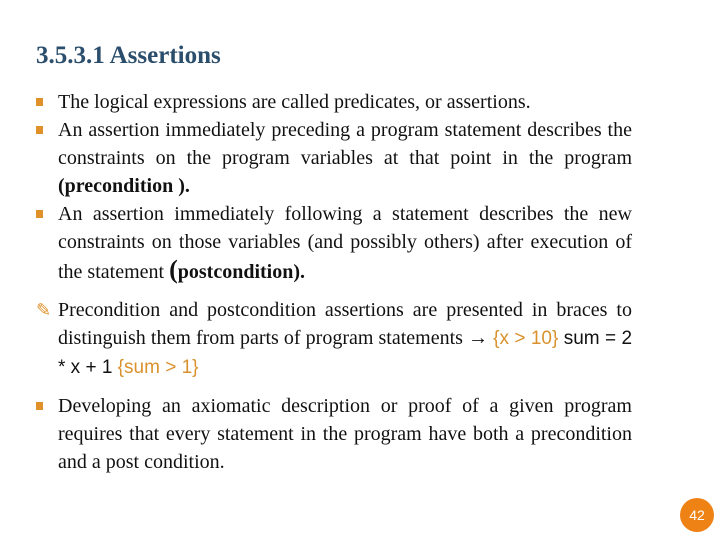  I want to click on page-number-badge: 42, so click(697, 515).